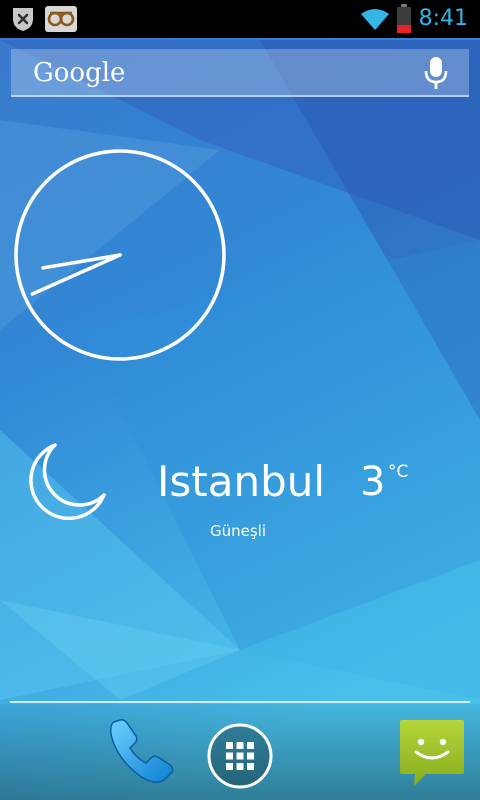  I want to click on crescent-moon-icon, so click(65, 480).